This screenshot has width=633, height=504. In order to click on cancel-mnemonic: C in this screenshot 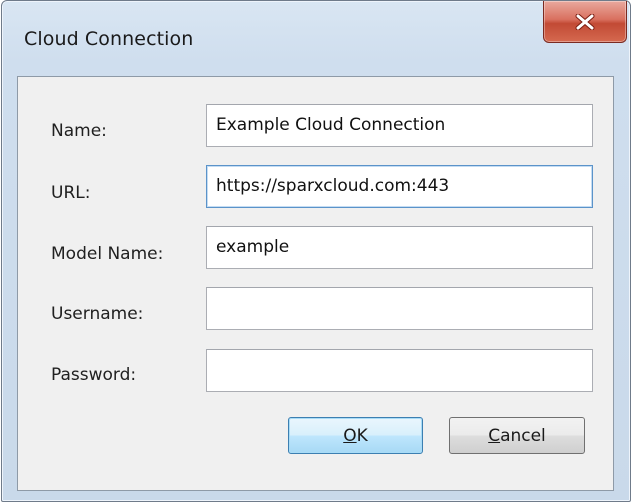, I will do `click(494, 435)`.